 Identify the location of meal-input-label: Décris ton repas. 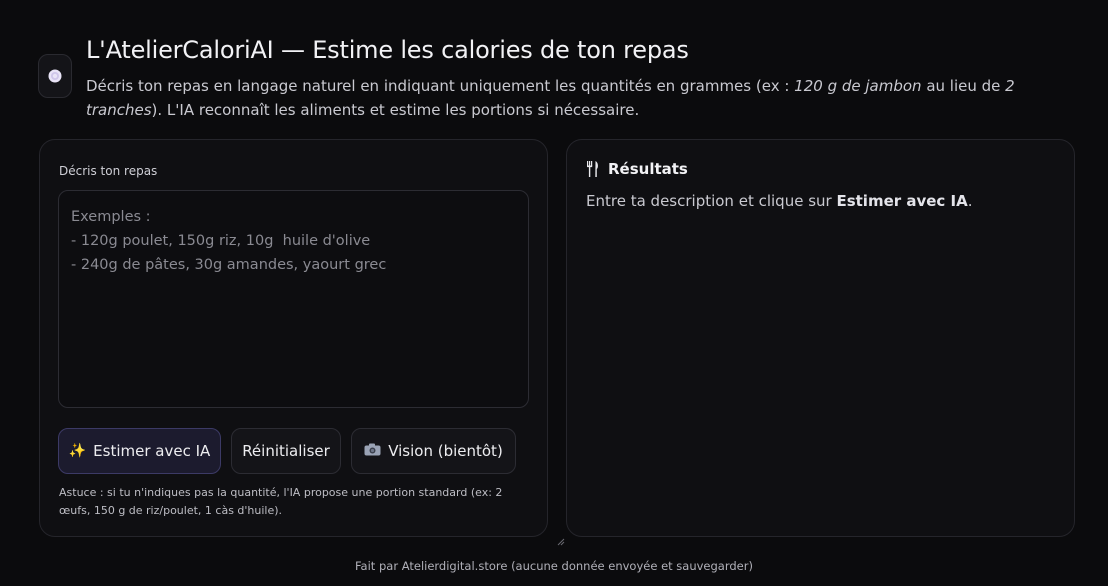
(108, 171).